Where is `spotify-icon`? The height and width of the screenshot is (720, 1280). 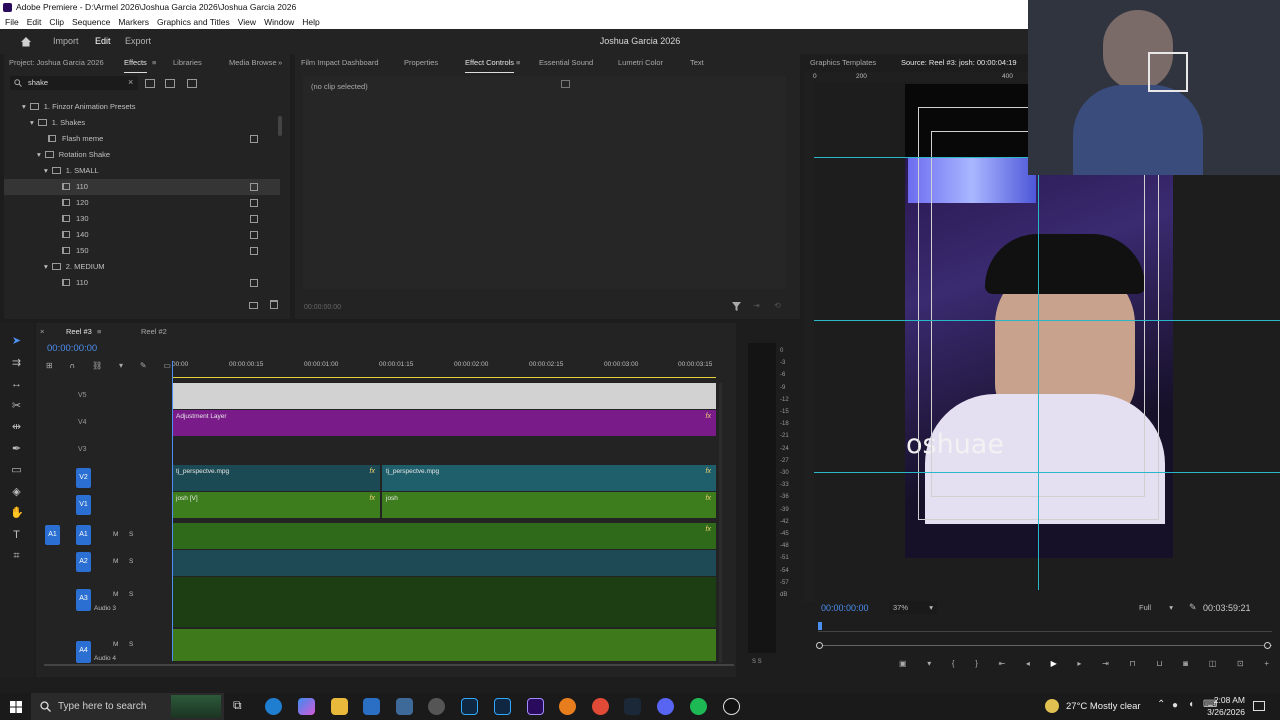
spotify-icon is located at coordinates (698, 706).